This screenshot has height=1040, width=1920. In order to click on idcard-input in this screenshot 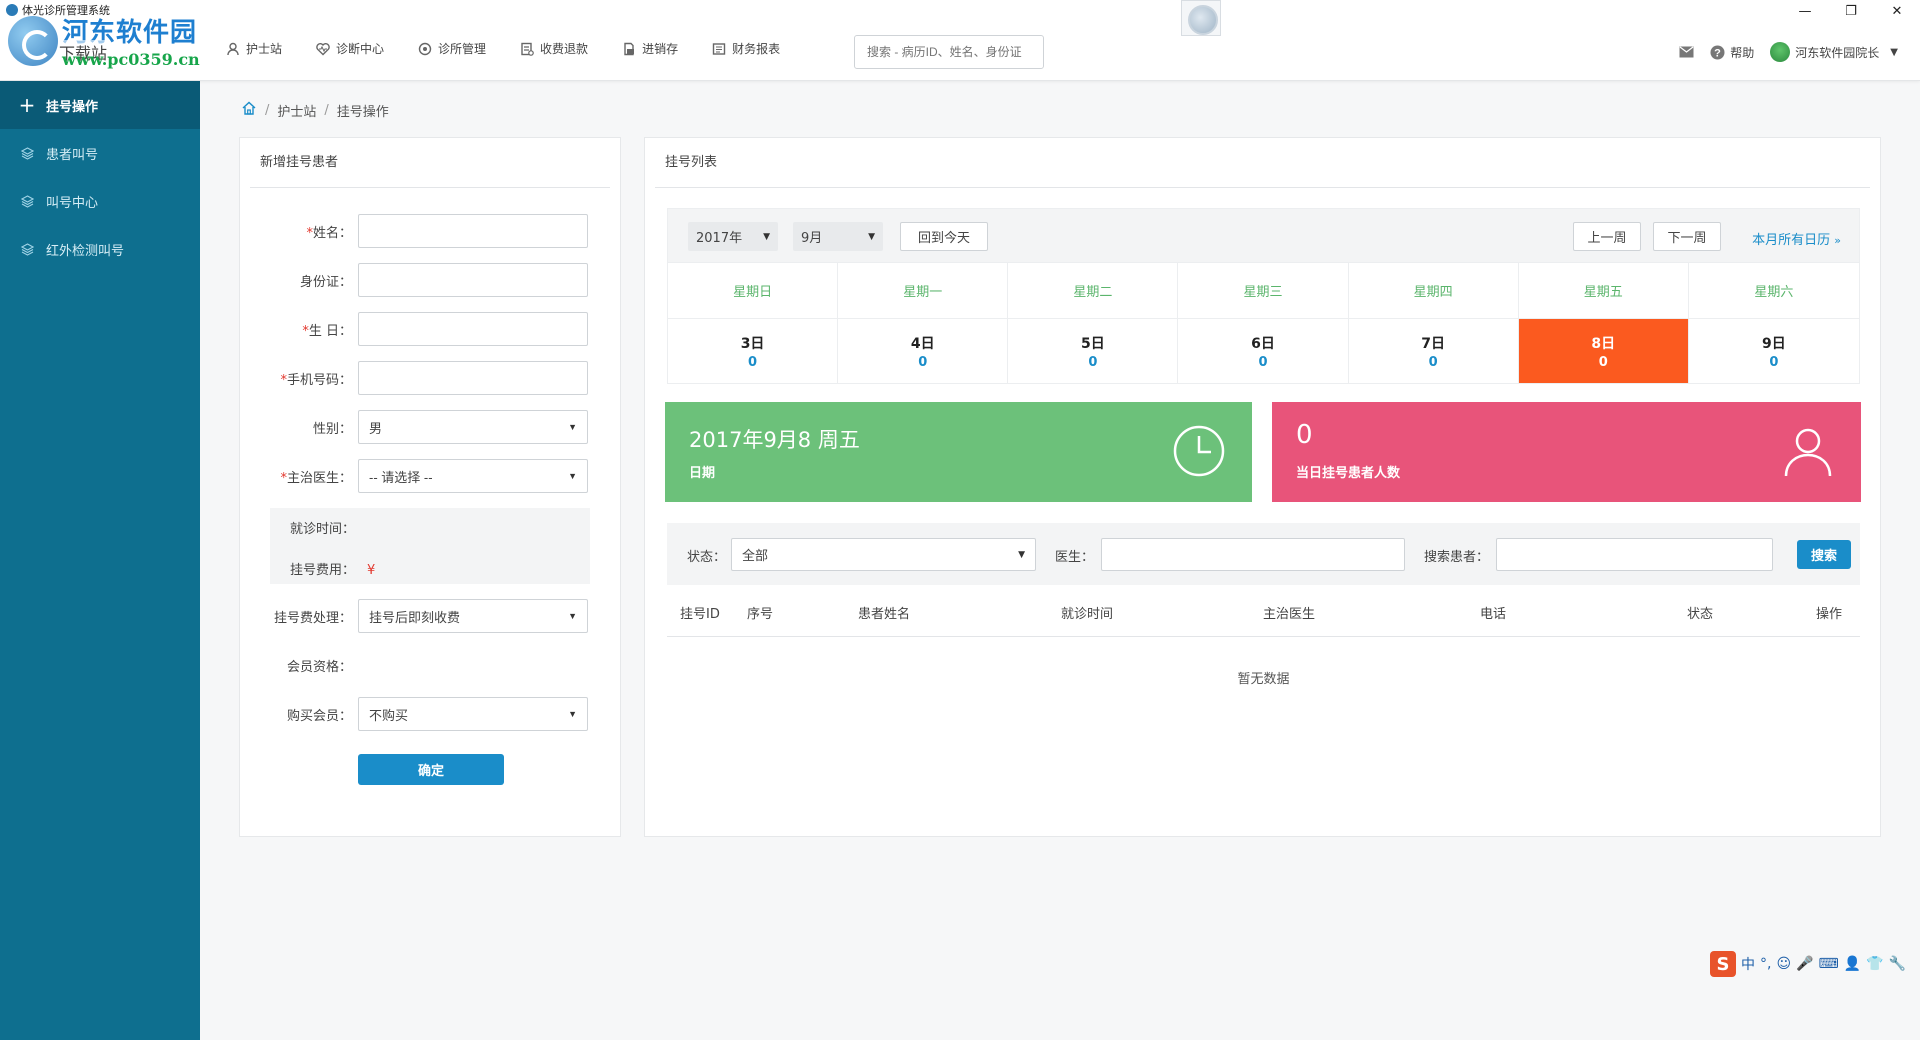, I will do `click(473, 280)`.